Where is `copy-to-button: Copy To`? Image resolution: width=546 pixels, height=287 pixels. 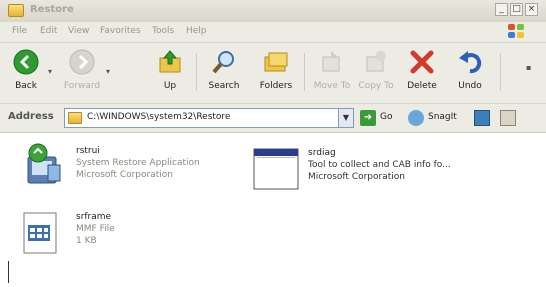 copy-to-button: Copy To is located at coordinates (376, 73).